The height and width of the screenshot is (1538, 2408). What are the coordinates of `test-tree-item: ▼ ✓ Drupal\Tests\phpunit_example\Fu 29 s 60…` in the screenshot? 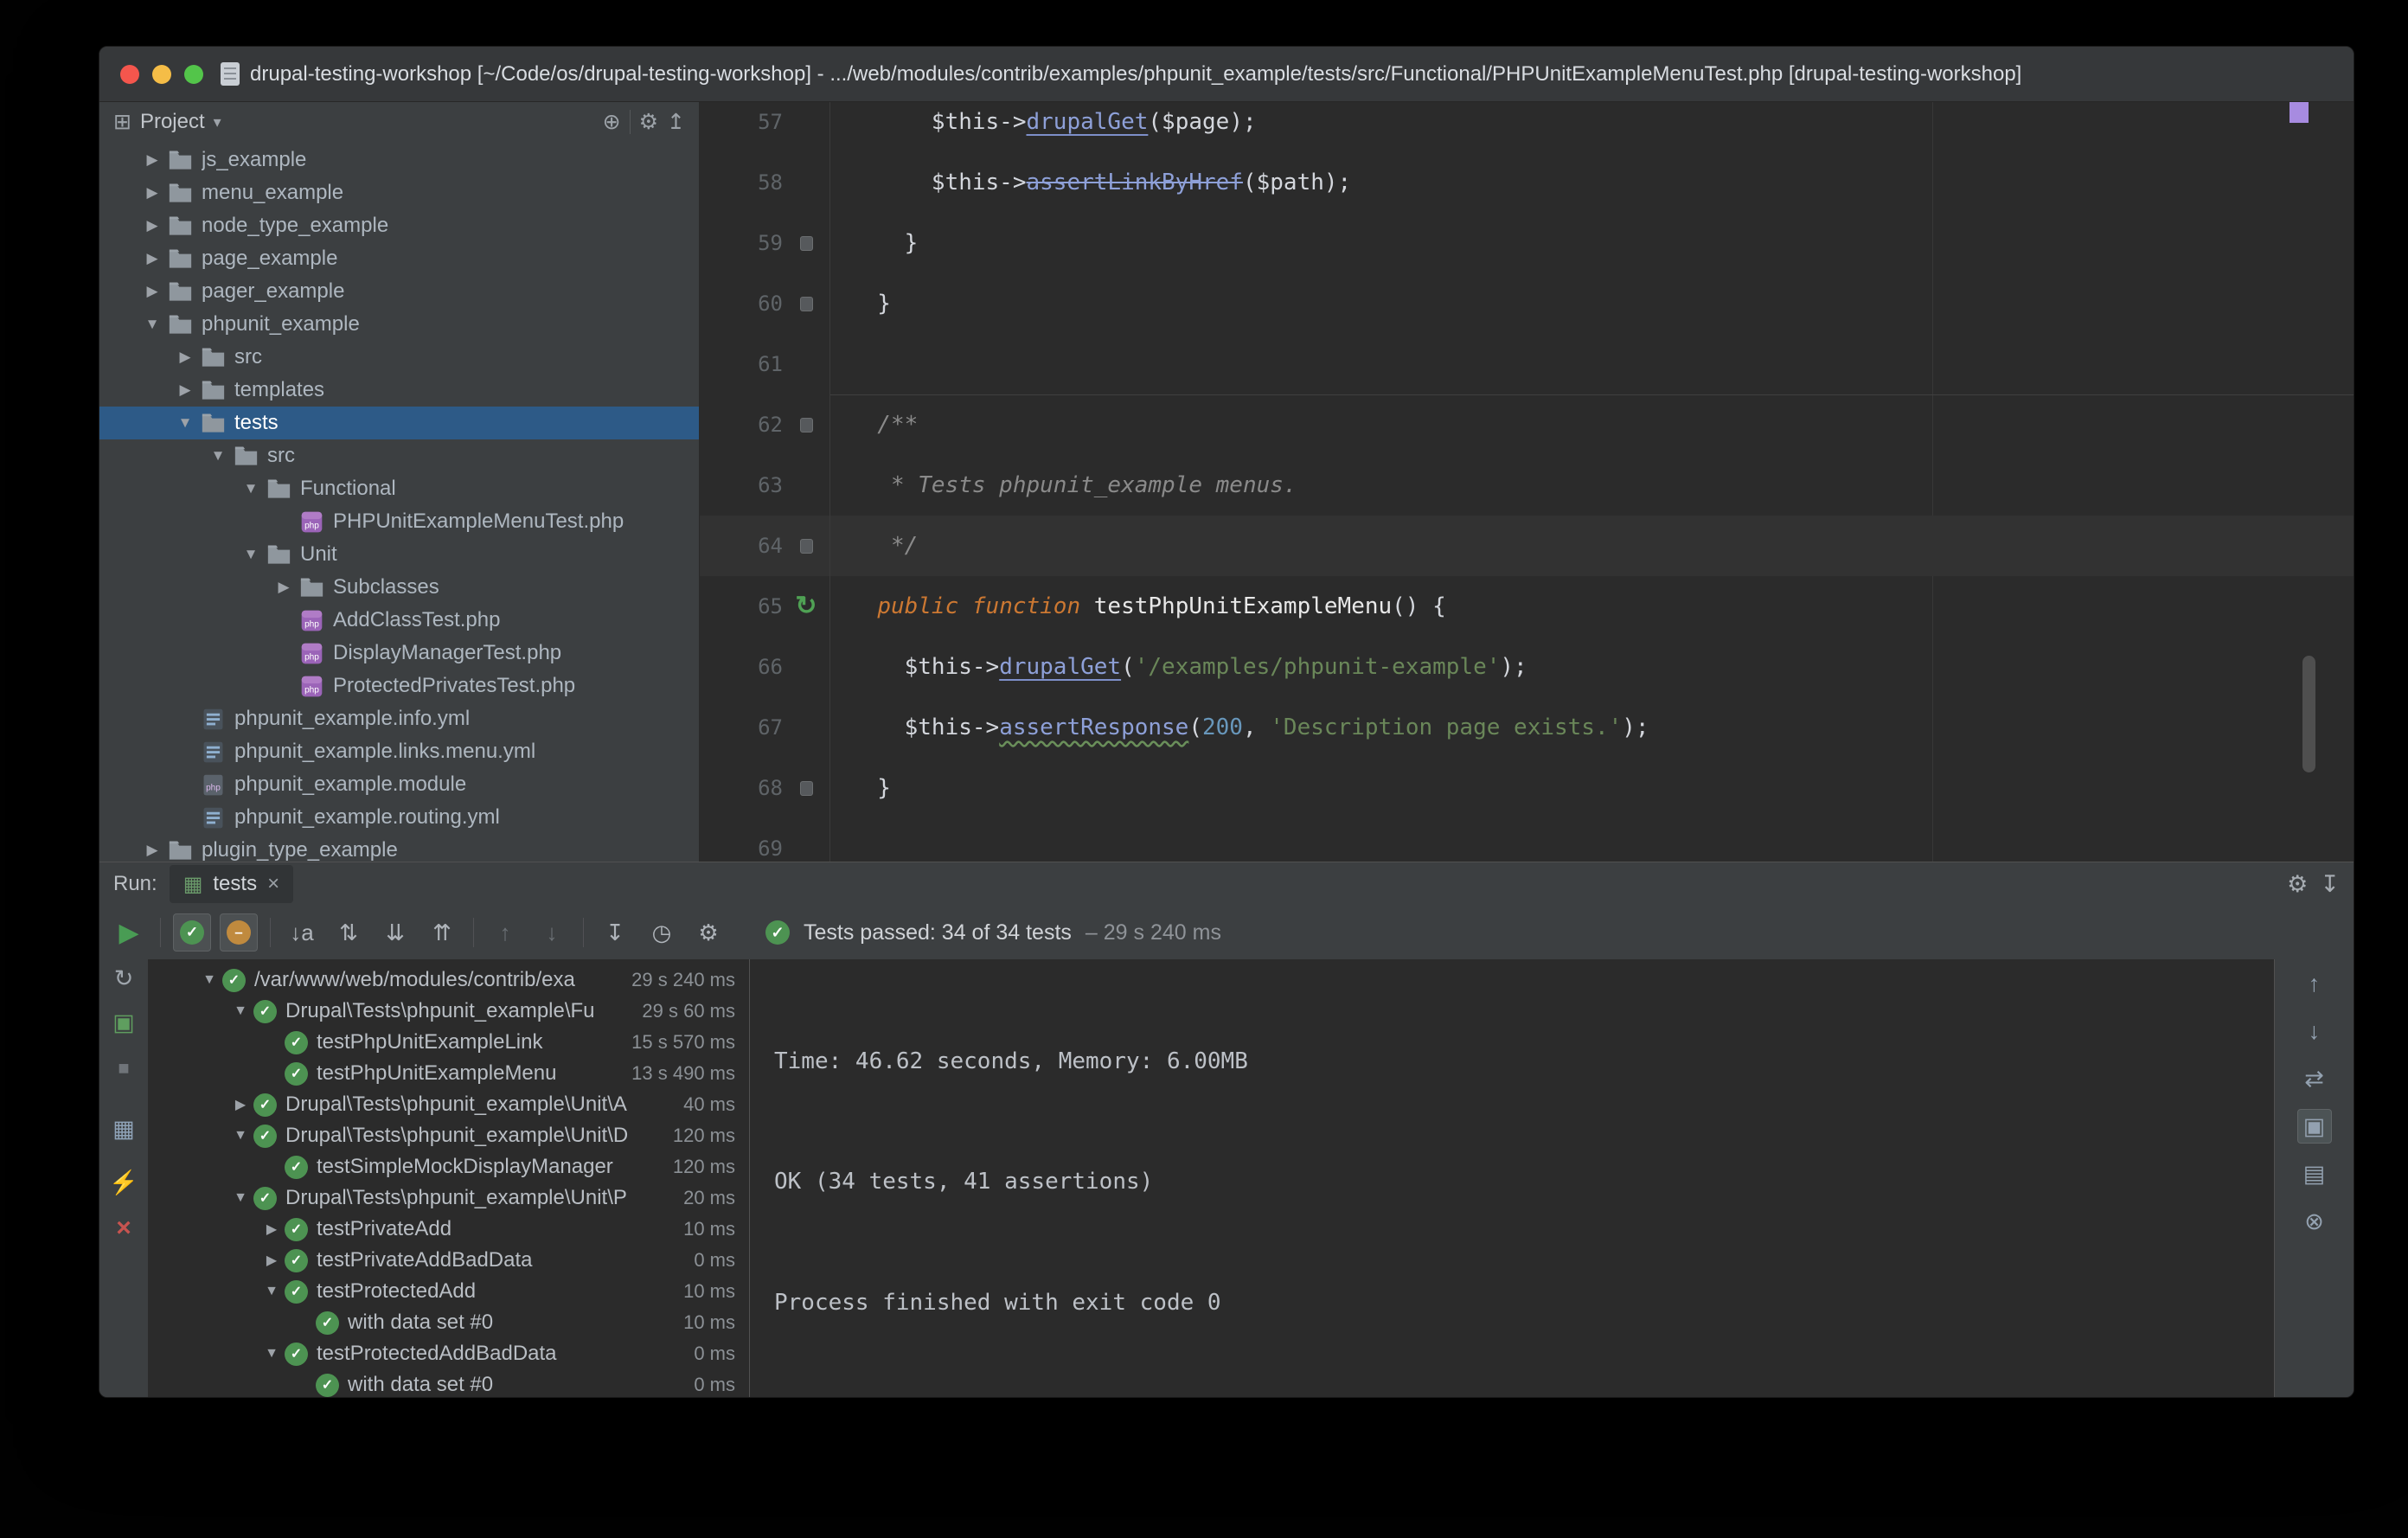 It's located at (448, 1011).